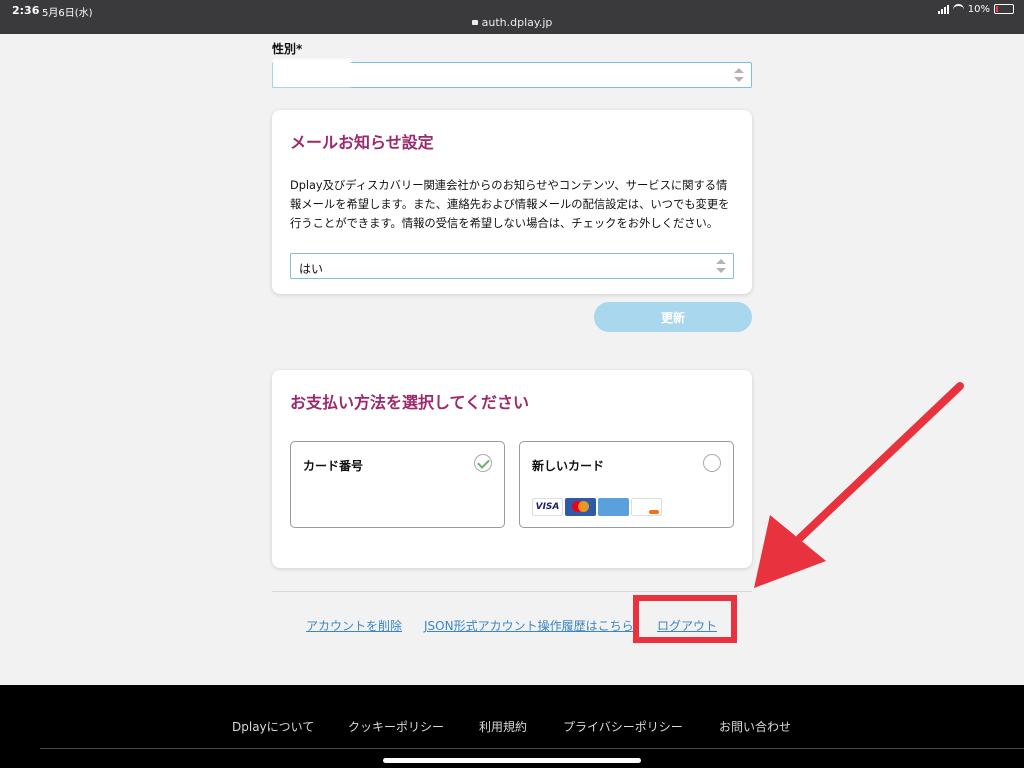  What do you see at coordinates (859, 485) in the screenshot?
I see `annotation-arrow-icon` at bounding box center [859, 485].